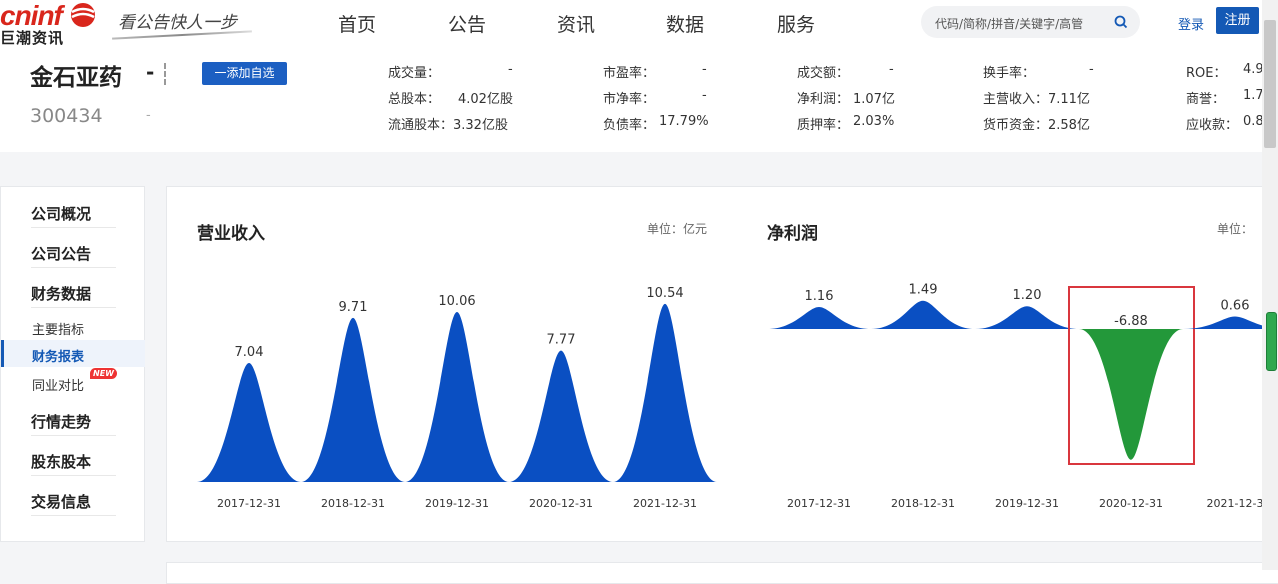 Image resolution: width=1278 pixels, height=584 pixels. What do you see at coordinates (1206, 99) in the screenshot?
I see `metric-label: 商誉：` at bounding box center [1206, 99].